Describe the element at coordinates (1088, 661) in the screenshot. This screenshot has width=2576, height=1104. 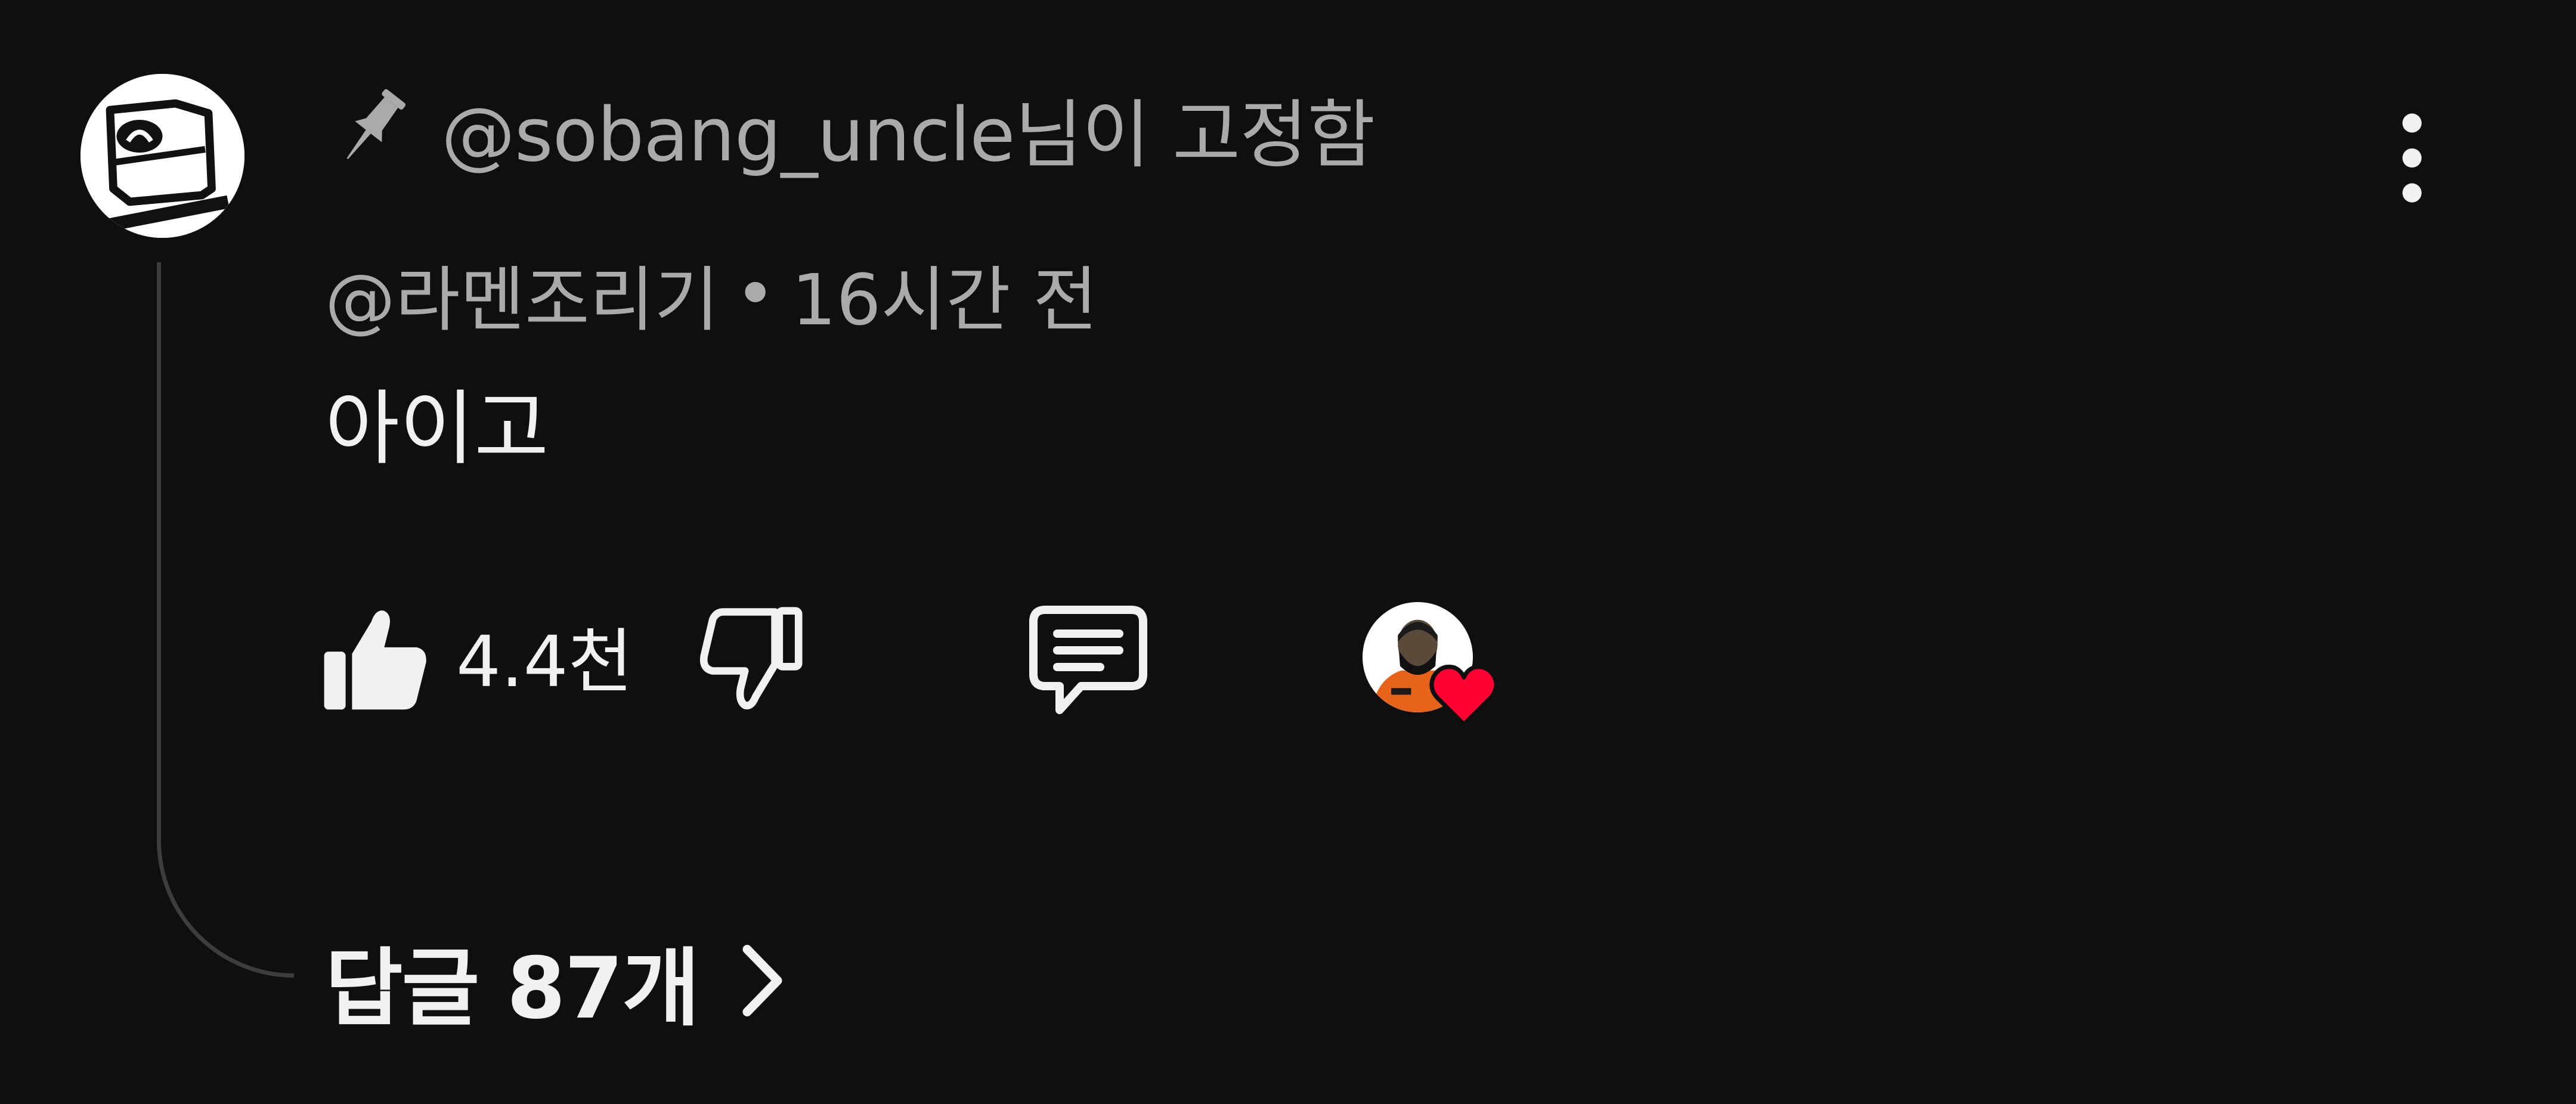
I see `comment-icon` at that location.